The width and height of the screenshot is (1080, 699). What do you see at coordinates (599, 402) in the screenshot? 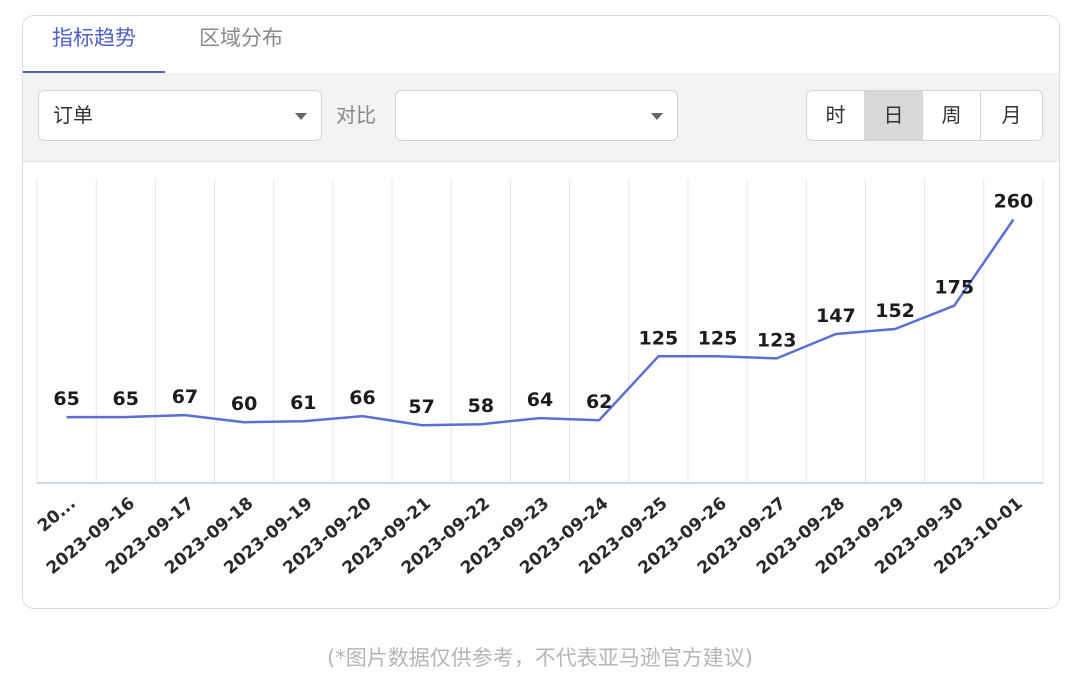
I see `data-label: 62` at bounding box center [599, 402].